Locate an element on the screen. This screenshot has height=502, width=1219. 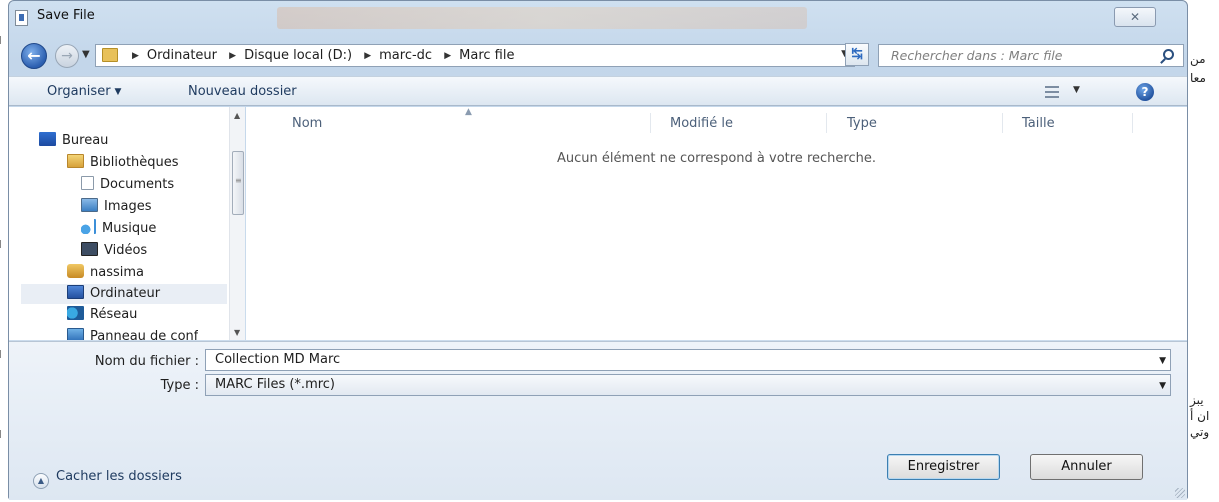
close-button: ✕ is located at coordinates (1135, 17).